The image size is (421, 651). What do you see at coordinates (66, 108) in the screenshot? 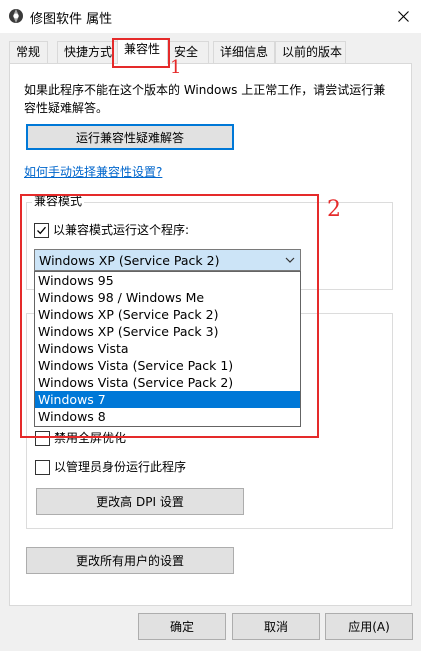
I see `intro-text-line2: 容性疑难解答。` at bounding box center [66, 108].